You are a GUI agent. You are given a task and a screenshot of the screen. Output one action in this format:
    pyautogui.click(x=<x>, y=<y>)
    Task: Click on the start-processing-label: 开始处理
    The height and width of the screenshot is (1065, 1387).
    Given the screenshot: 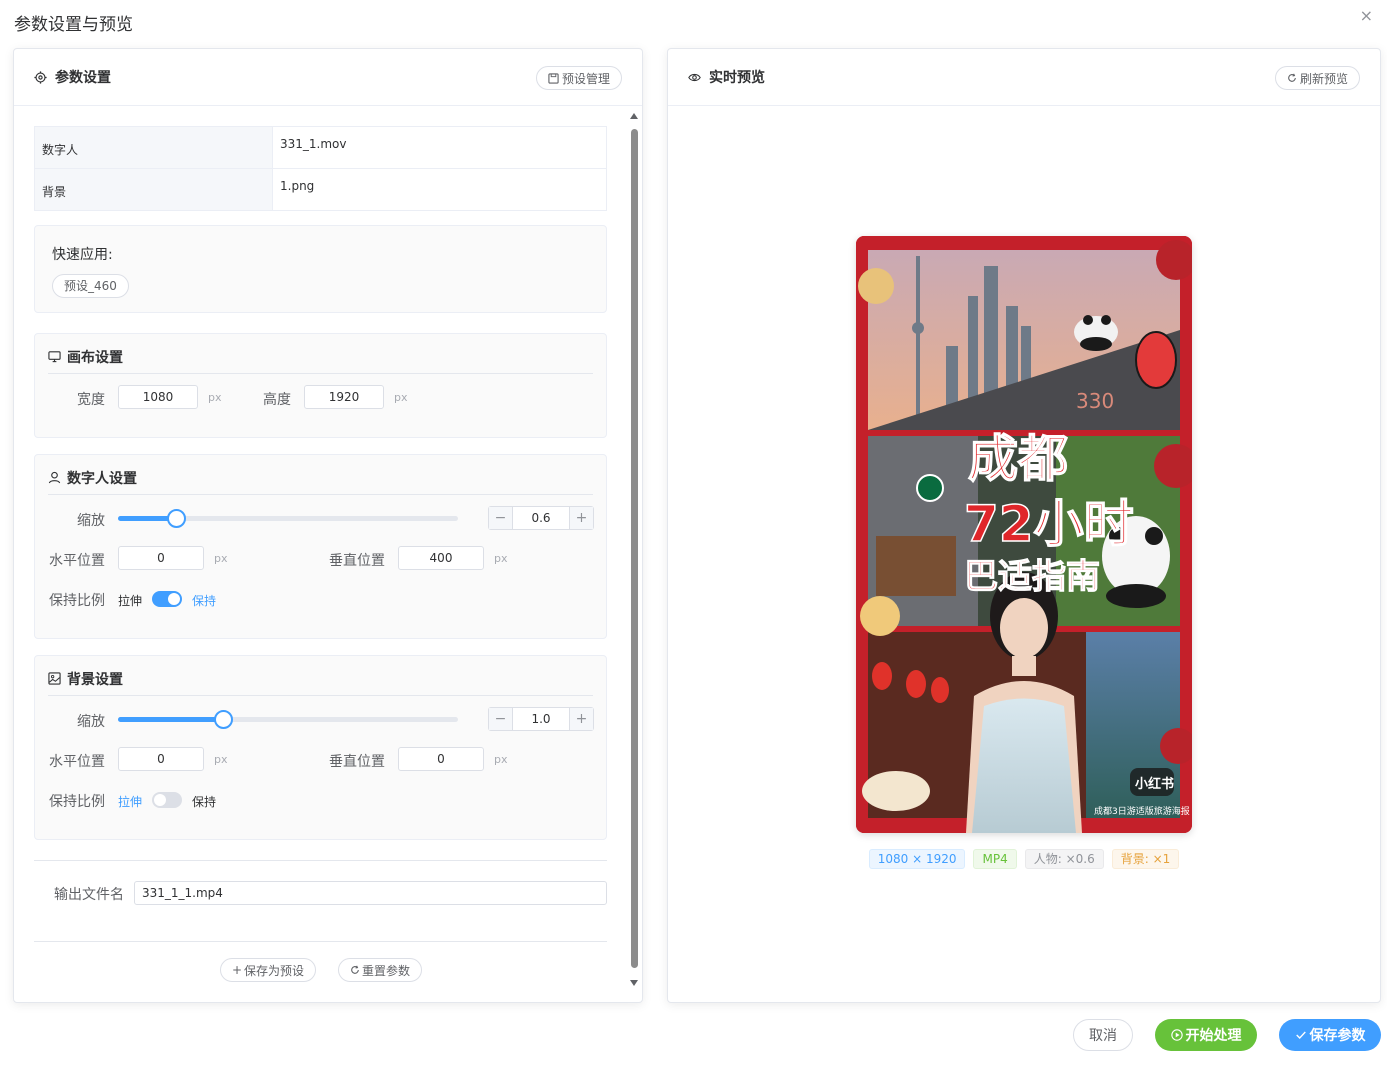 What is the action you would take?
    pyautogui.click(x=1213, y=1036)
    